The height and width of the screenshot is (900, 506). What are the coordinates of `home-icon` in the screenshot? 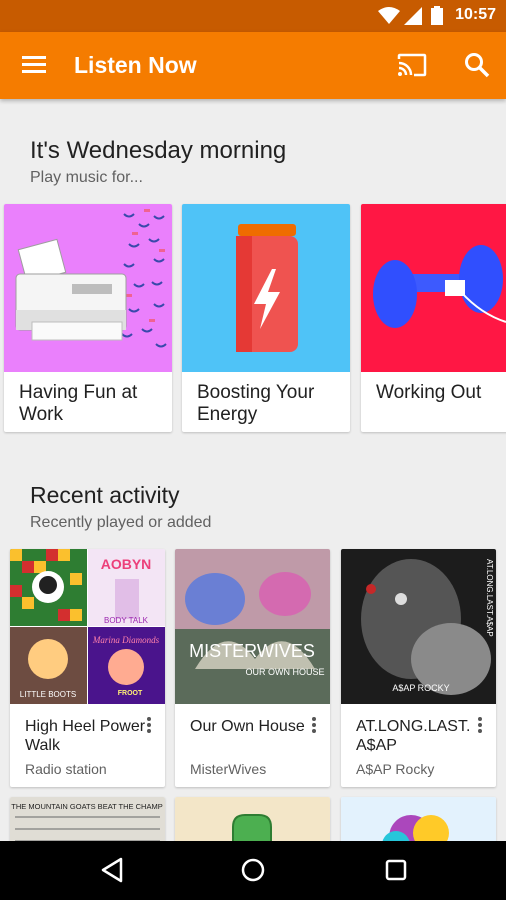 It's located at (253, 870).